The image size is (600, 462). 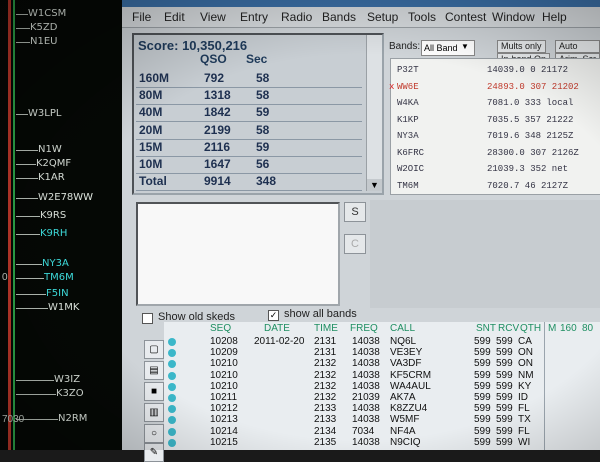 What do you see at coordinates (154, 349) in the screenshot?
I see `new-doc-icon: ▢` at bounding box center [154, 349].